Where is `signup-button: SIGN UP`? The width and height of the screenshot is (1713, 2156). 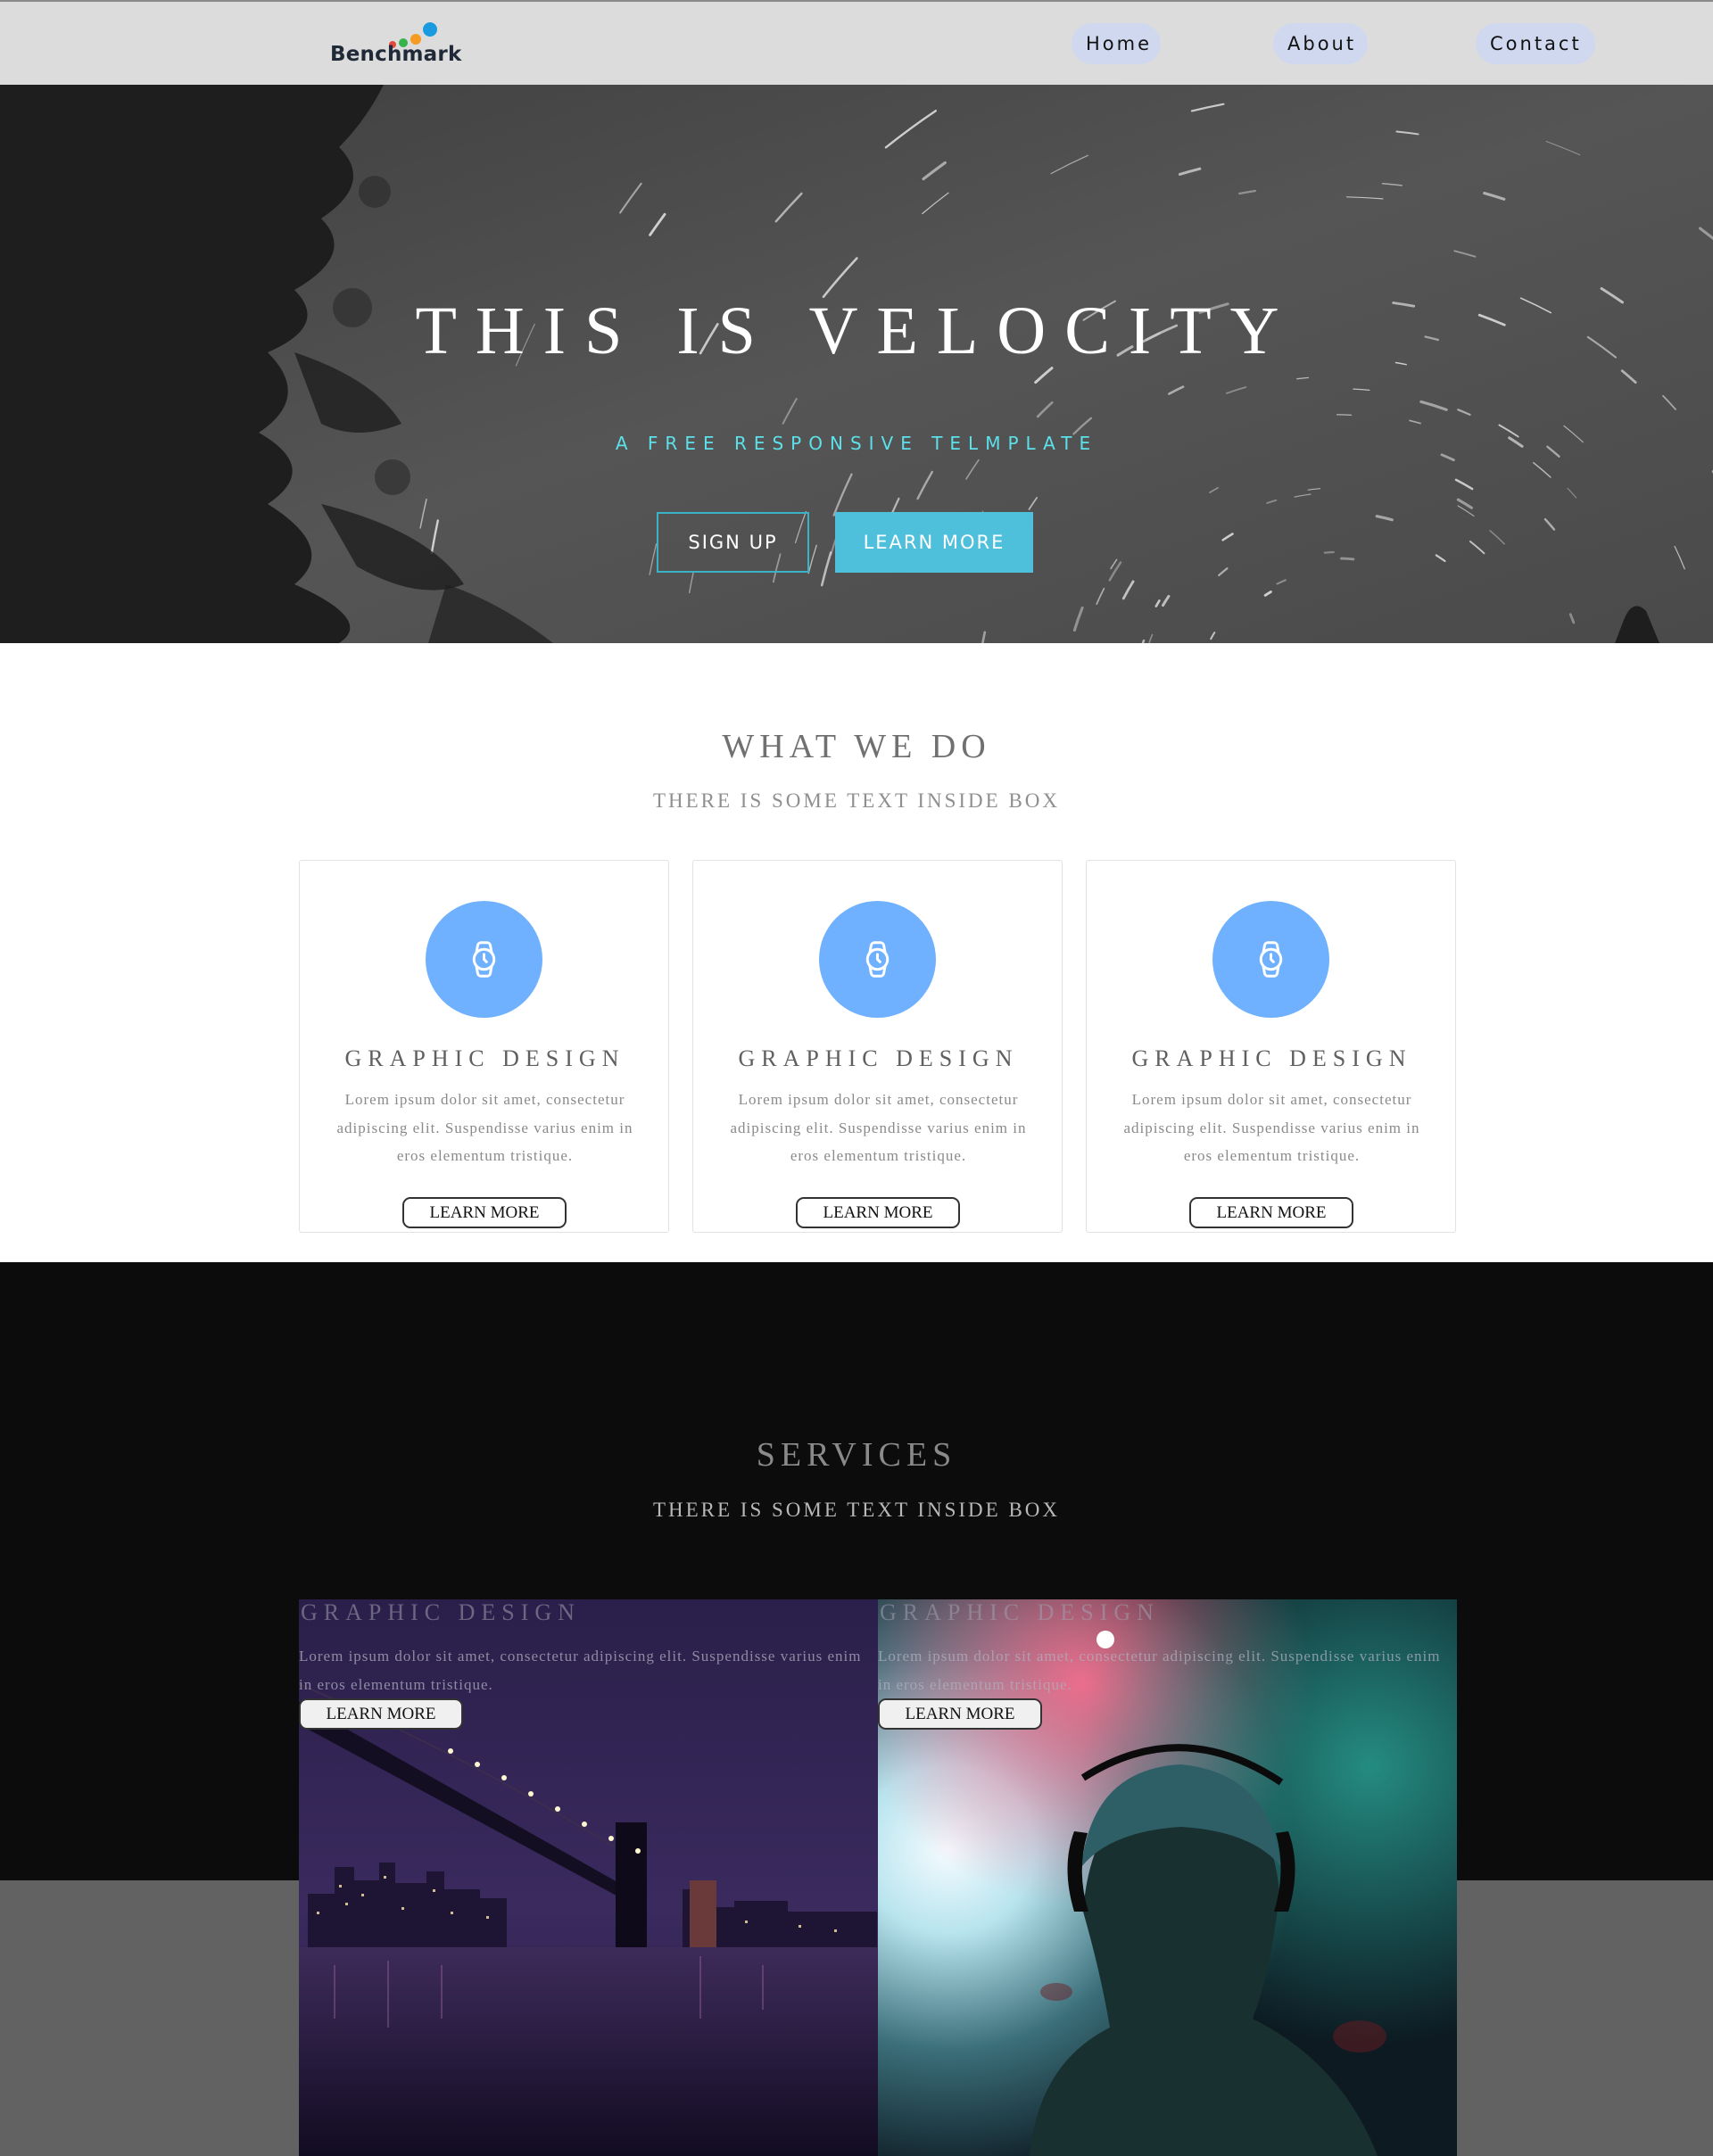 signup-button: SIGN UP is located at coordinates (733, 542).